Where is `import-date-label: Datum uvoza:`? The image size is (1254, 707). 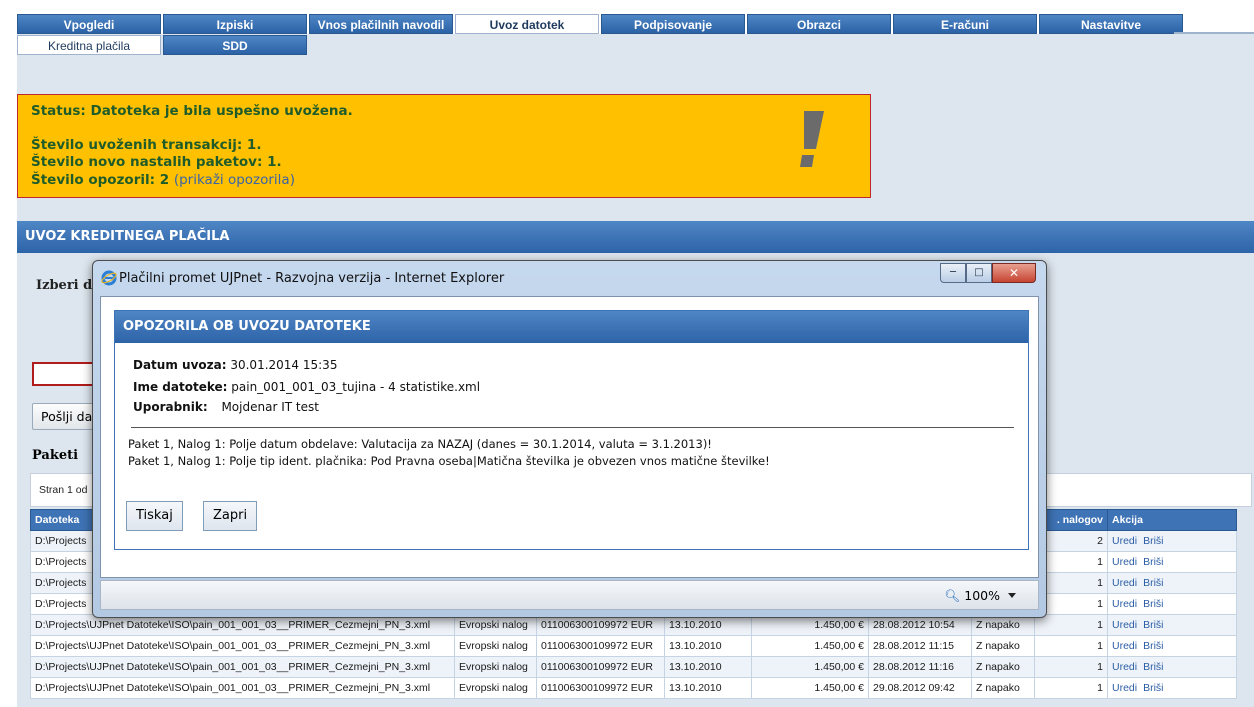
import-date-label: Datum uvoza: is located at coordinates (180, 365).